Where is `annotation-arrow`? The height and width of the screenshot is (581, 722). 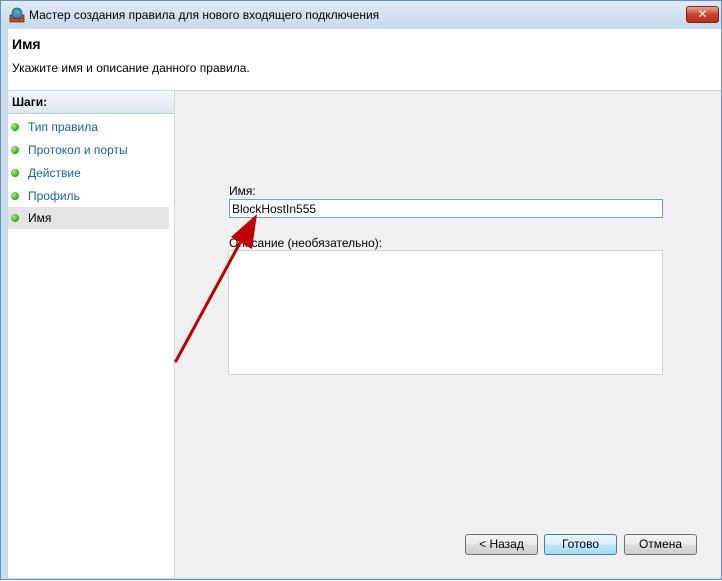
annotation-arrow is located at coordinates (215, 288).